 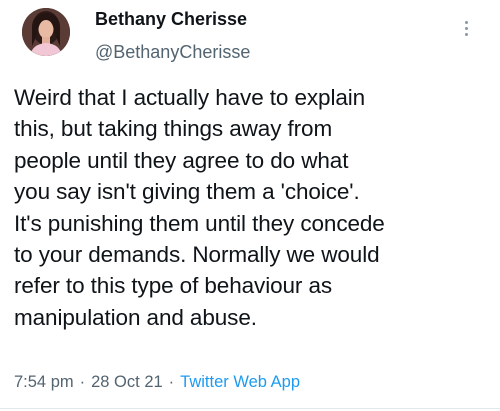 What do you see at coordinates (466, 28) in the screenshot?
I see `more-options-icon` at bounding box center [466, 28].